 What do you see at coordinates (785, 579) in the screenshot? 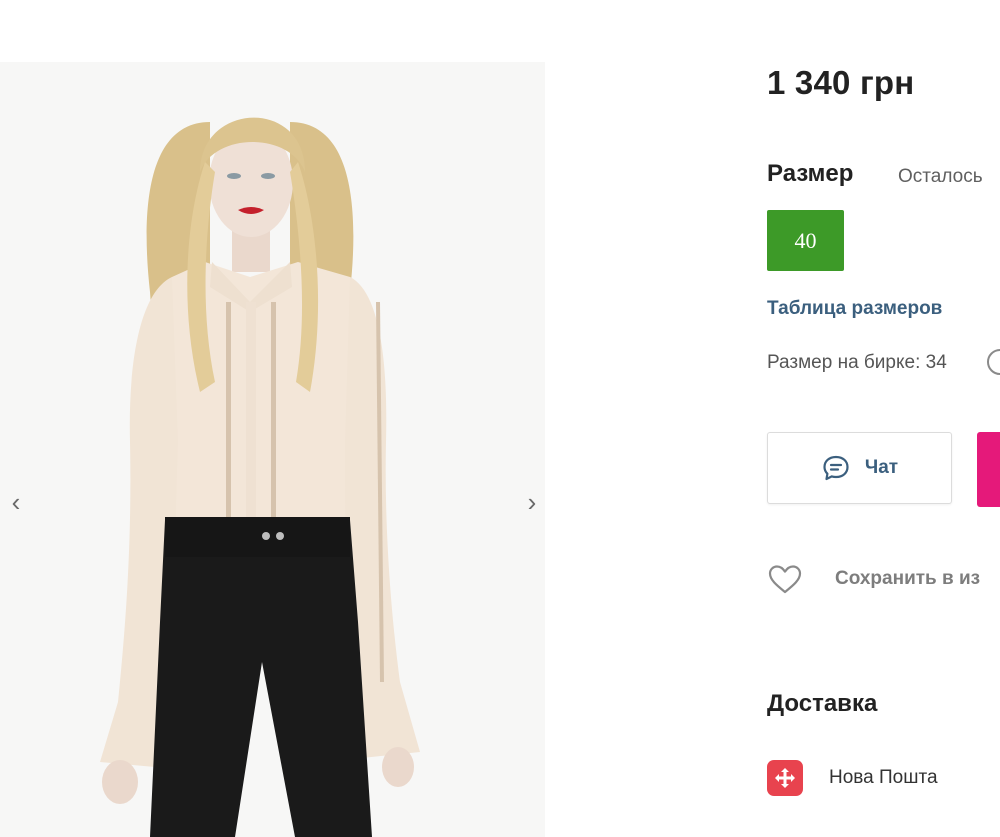
I see `heart-icon` at bounding box center [785, 579].